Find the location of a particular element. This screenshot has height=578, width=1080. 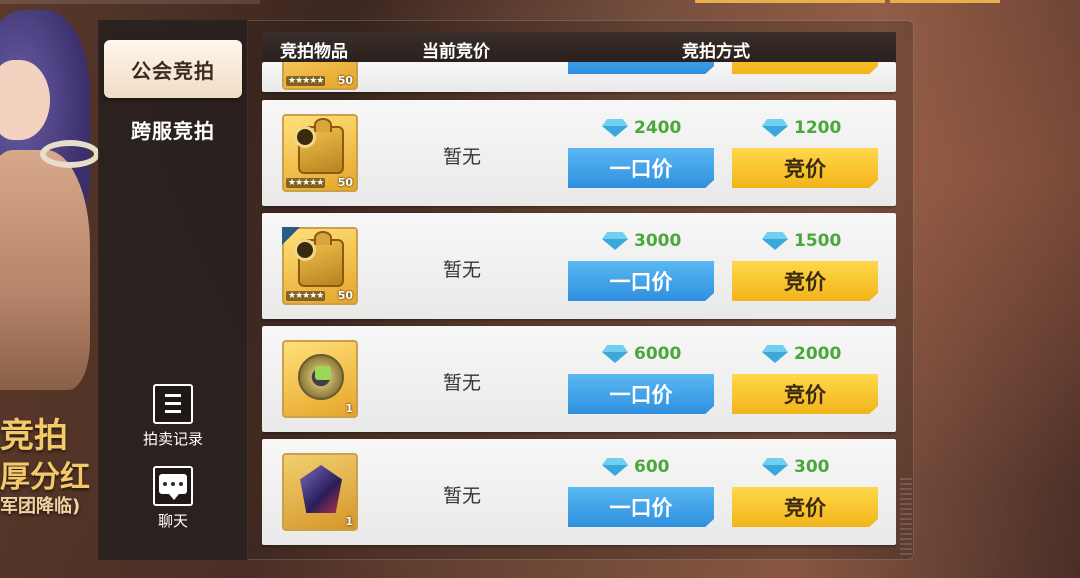

header-method: 竞拍方式 is located at coordinates (716, 52).